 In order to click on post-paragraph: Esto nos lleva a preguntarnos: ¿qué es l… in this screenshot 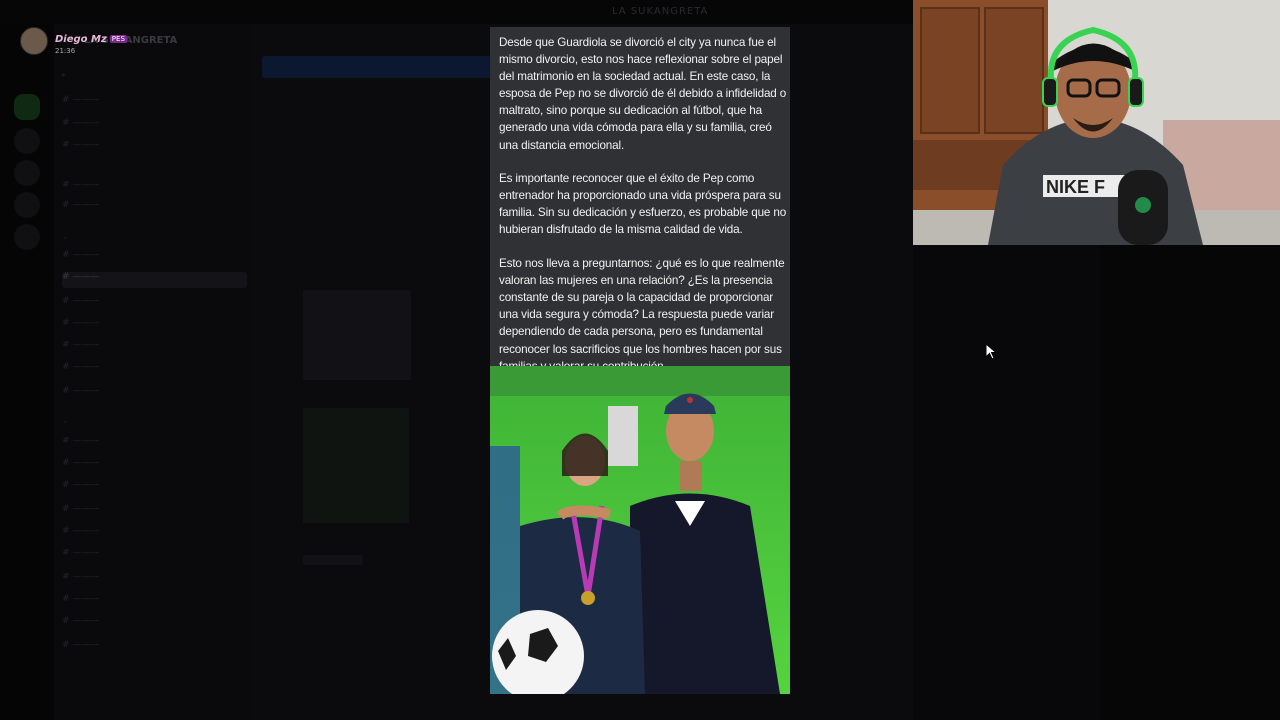, I will do `click(642, 315)`.